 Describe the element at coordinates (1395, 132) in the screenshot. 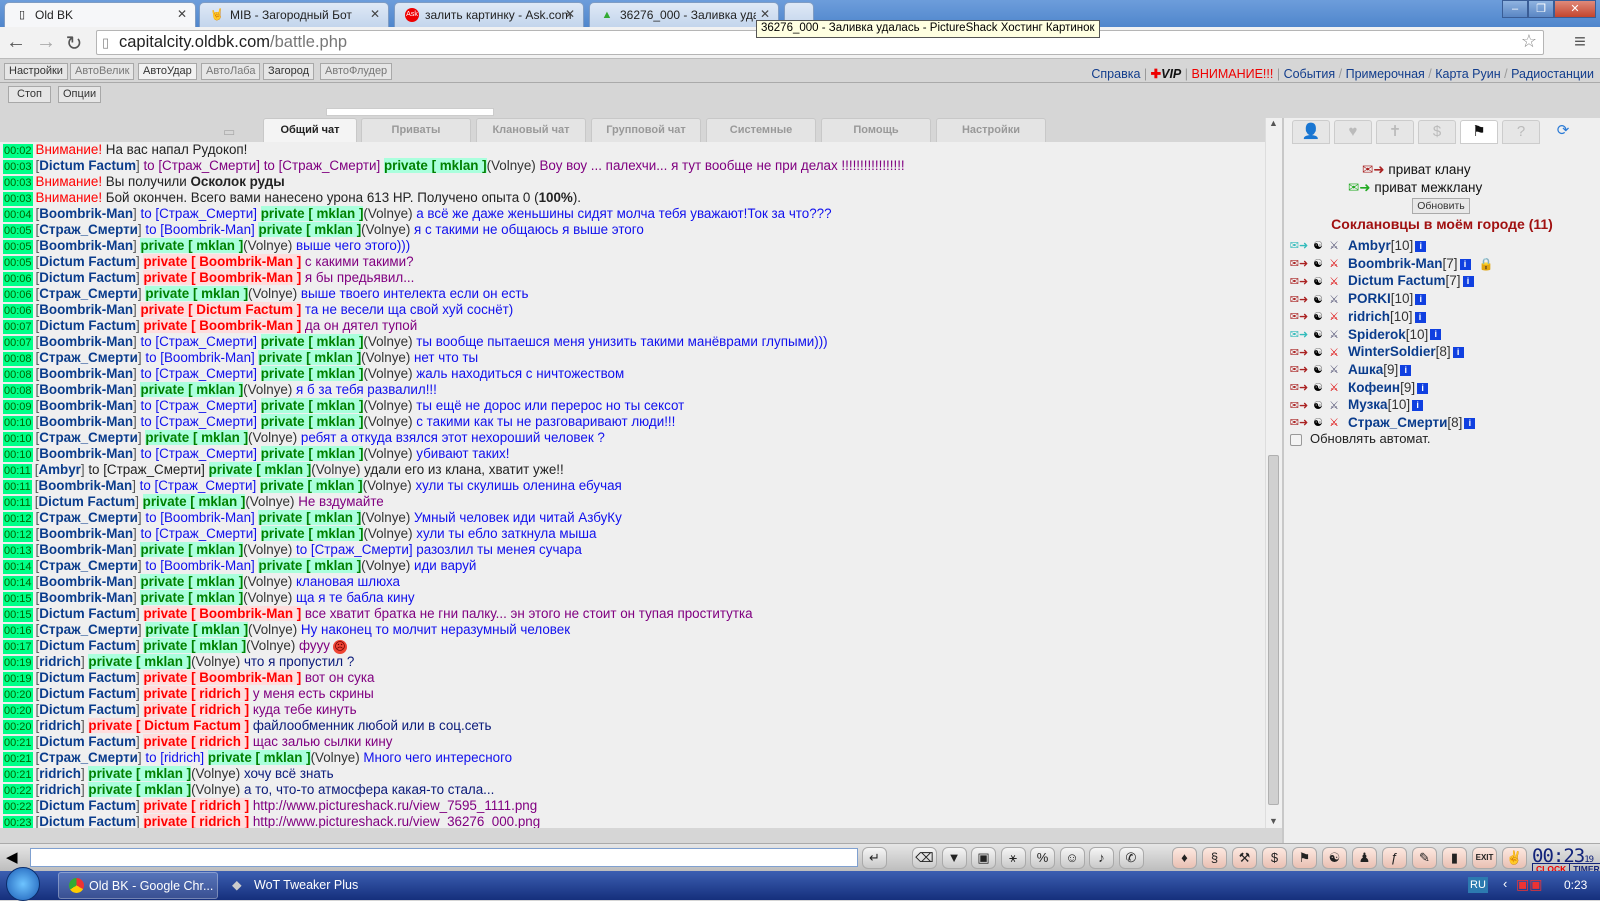

I see `tab-cross-icon: ✝` at that location.